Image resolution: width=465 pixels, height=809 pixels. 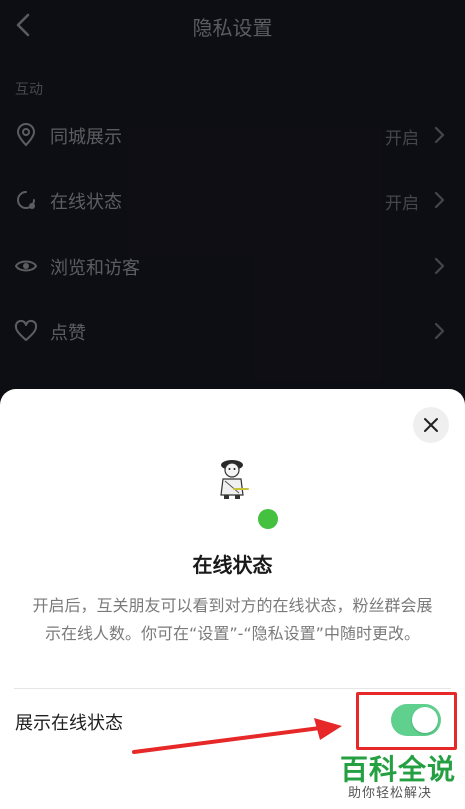 What do you see at coordinates (406, 721) in the screenshot?
I see `highlight-box` at bounding box center [406, 721].